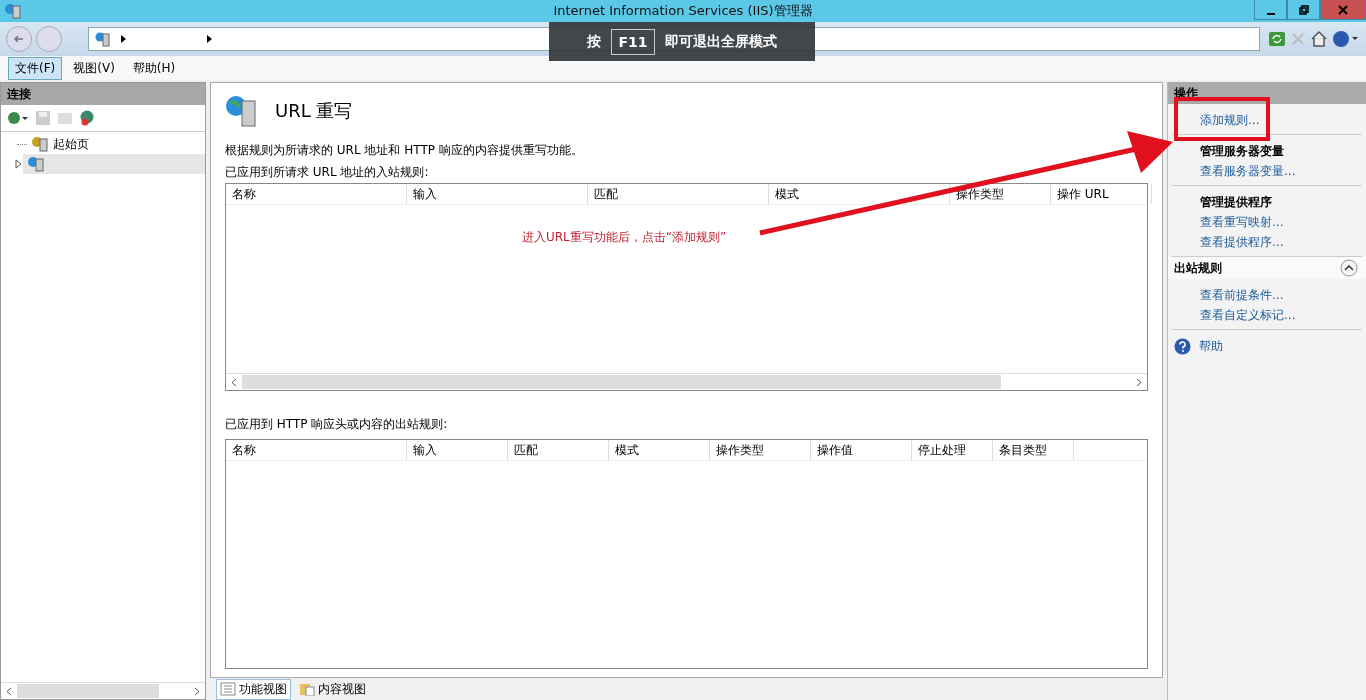 This screenshot has height=700, width=1366. Describe the element at coordinates (683, 11) in the screenshot. I see `window-title: Internet Information Services (IIS)管理器` at that location.